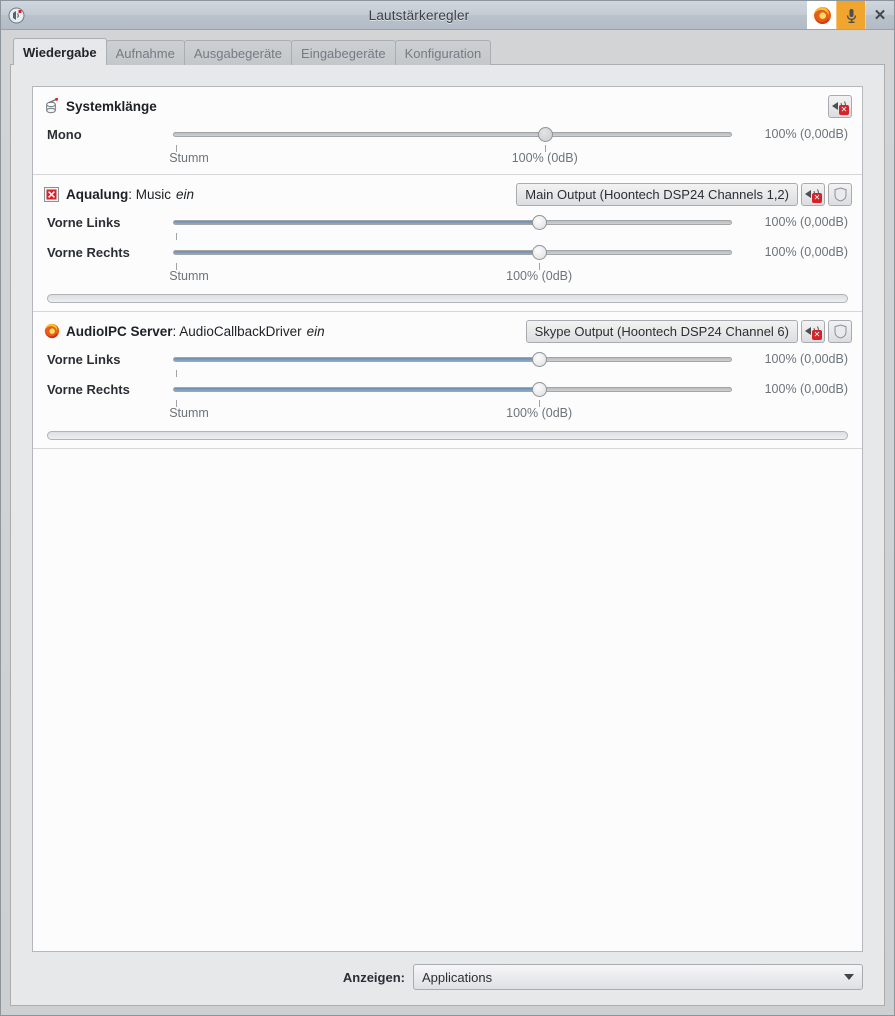 The image size is (895, 1016). What do you see at coordinates (661, 331) in the screenshot?
I see `output-device-button: Skype Output (Hoontech DSP24 Channel 6)` at bounding box center [661, 331].